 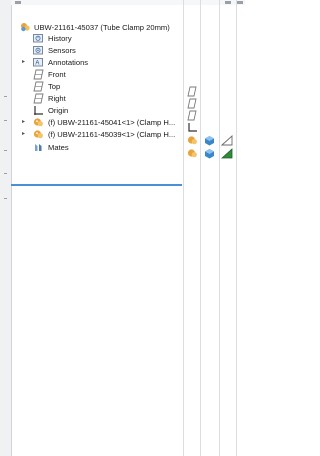 I want to click on root-label: UBW-21161-45037 (Tube Clamp 20mm), so click(x=102, y=27).